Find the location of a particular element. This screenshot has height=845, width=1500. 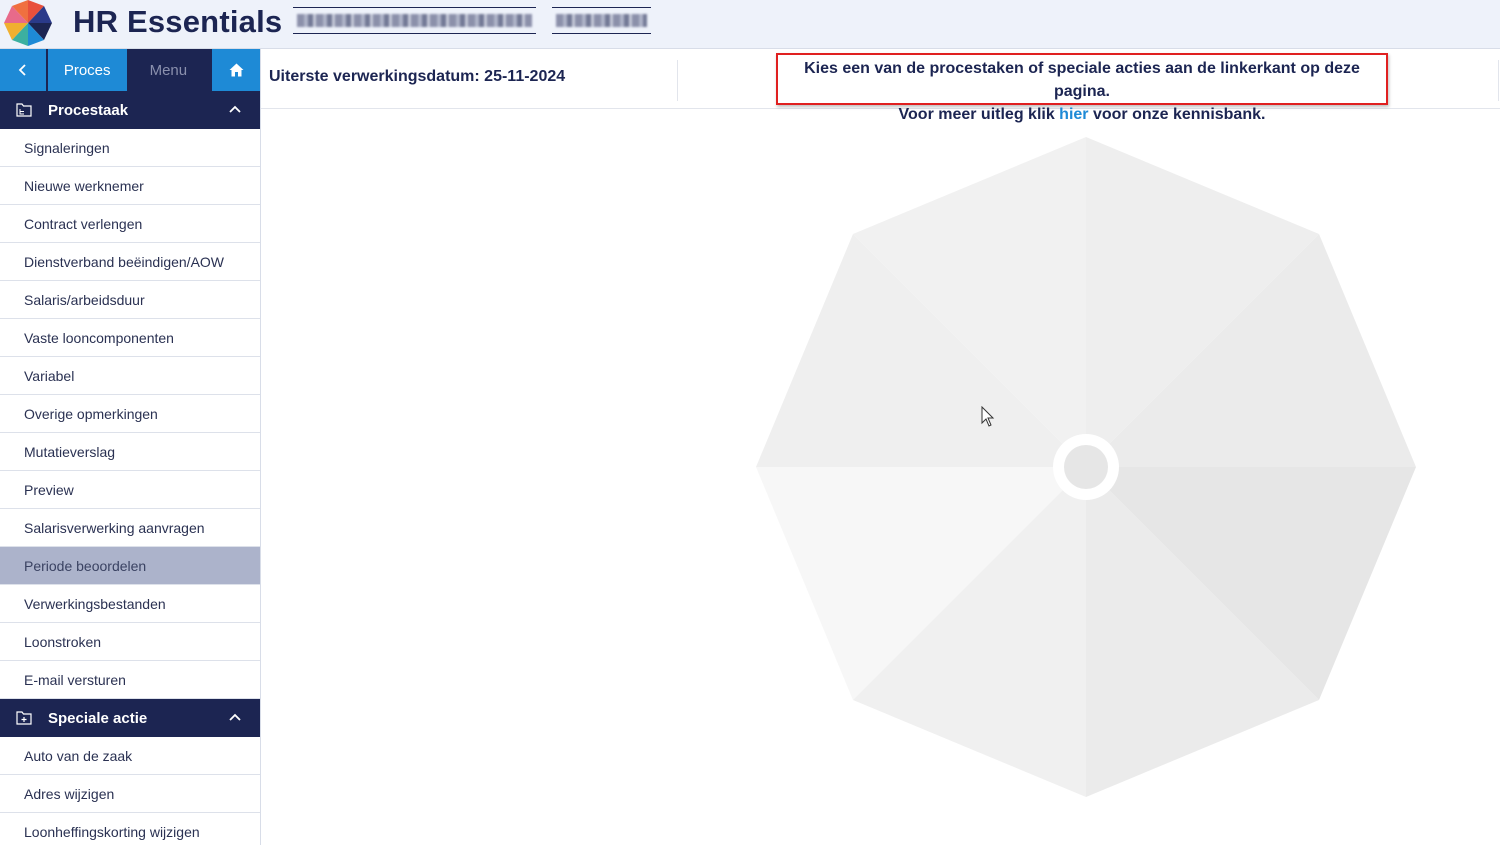

sidebar-nav: Proces Menu is located at coordinates (130, 70).